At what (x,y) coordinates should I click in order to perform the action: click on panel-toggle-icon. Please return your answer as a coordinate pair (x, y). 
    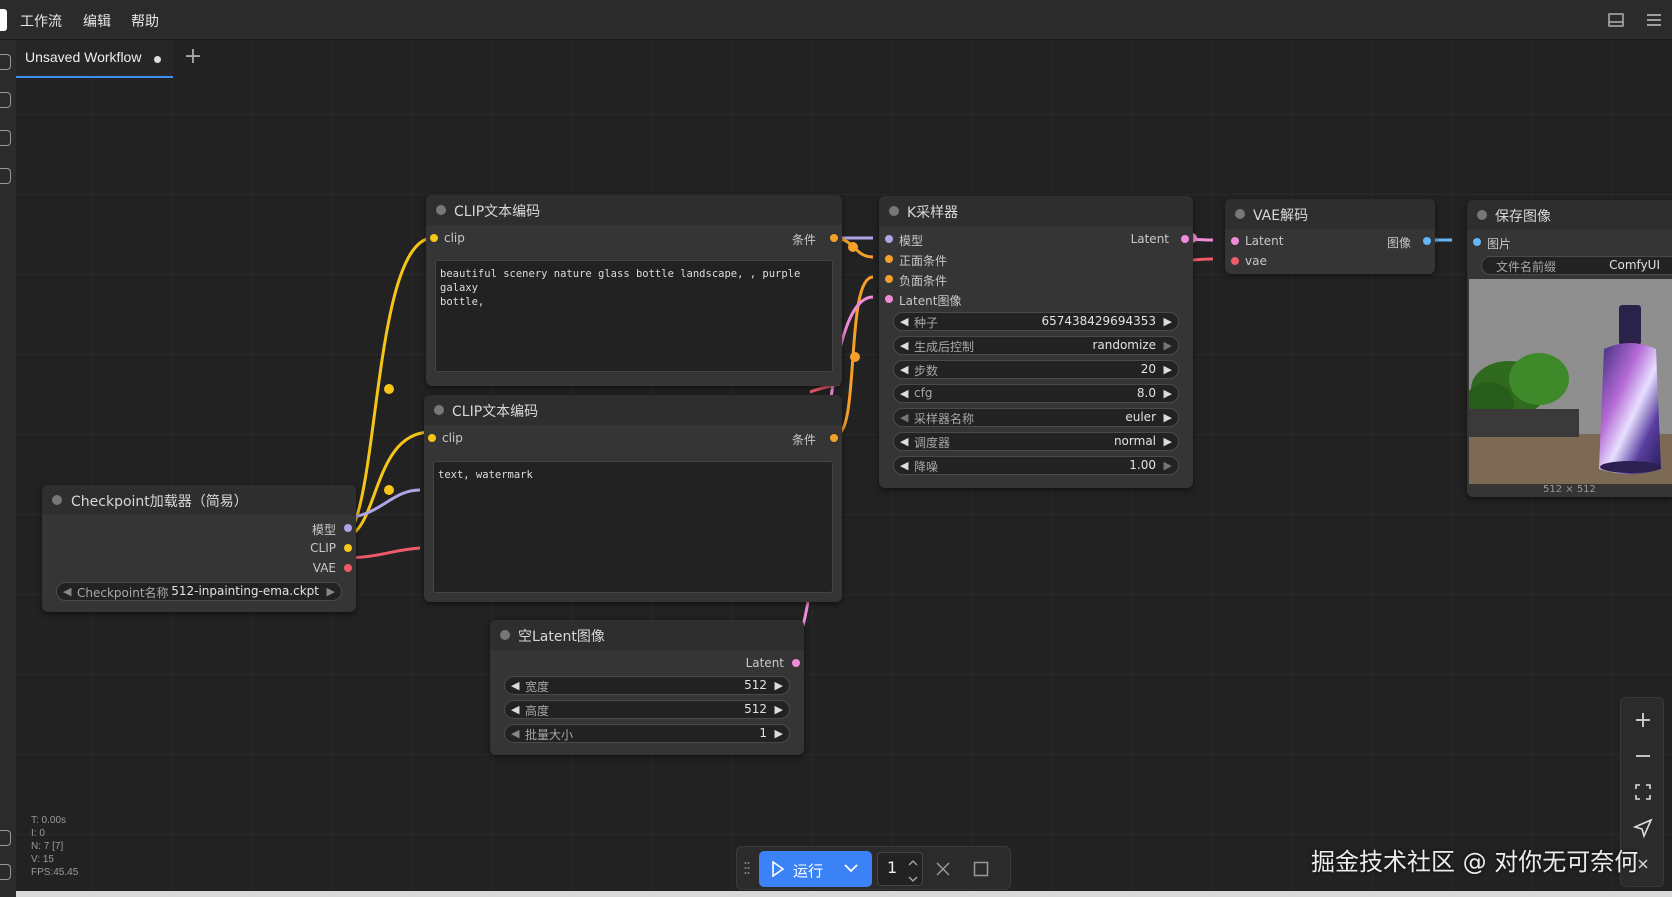
    Looking at the image, I should click on (1616, 20).